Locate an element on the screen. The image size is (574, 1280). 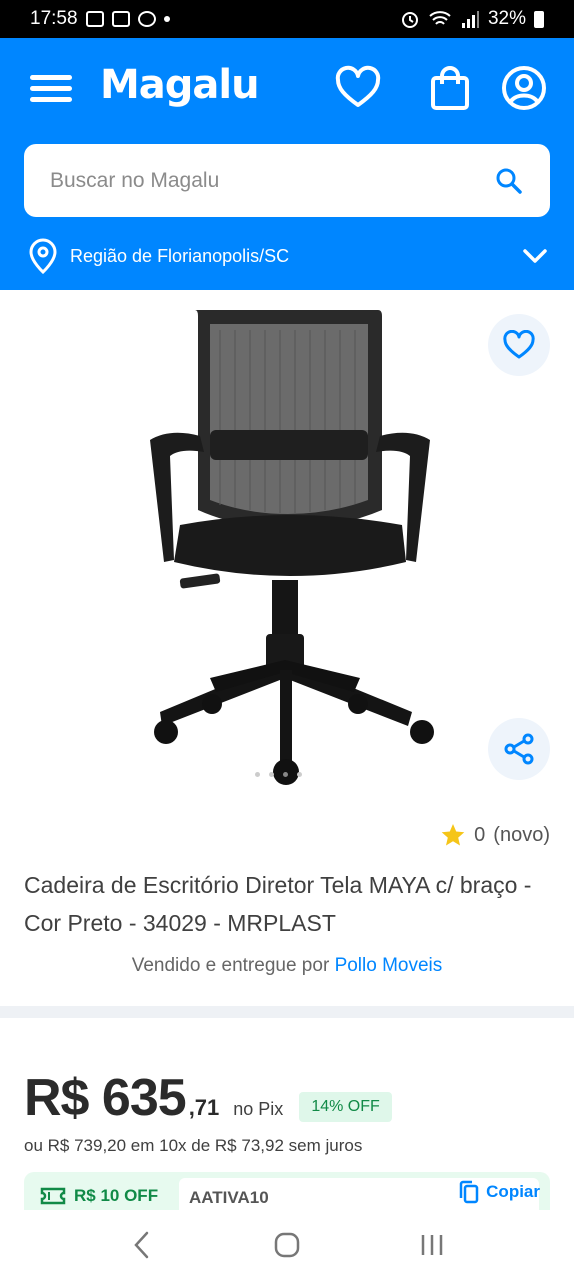
back-icon is located at coordinates (141, 1245).